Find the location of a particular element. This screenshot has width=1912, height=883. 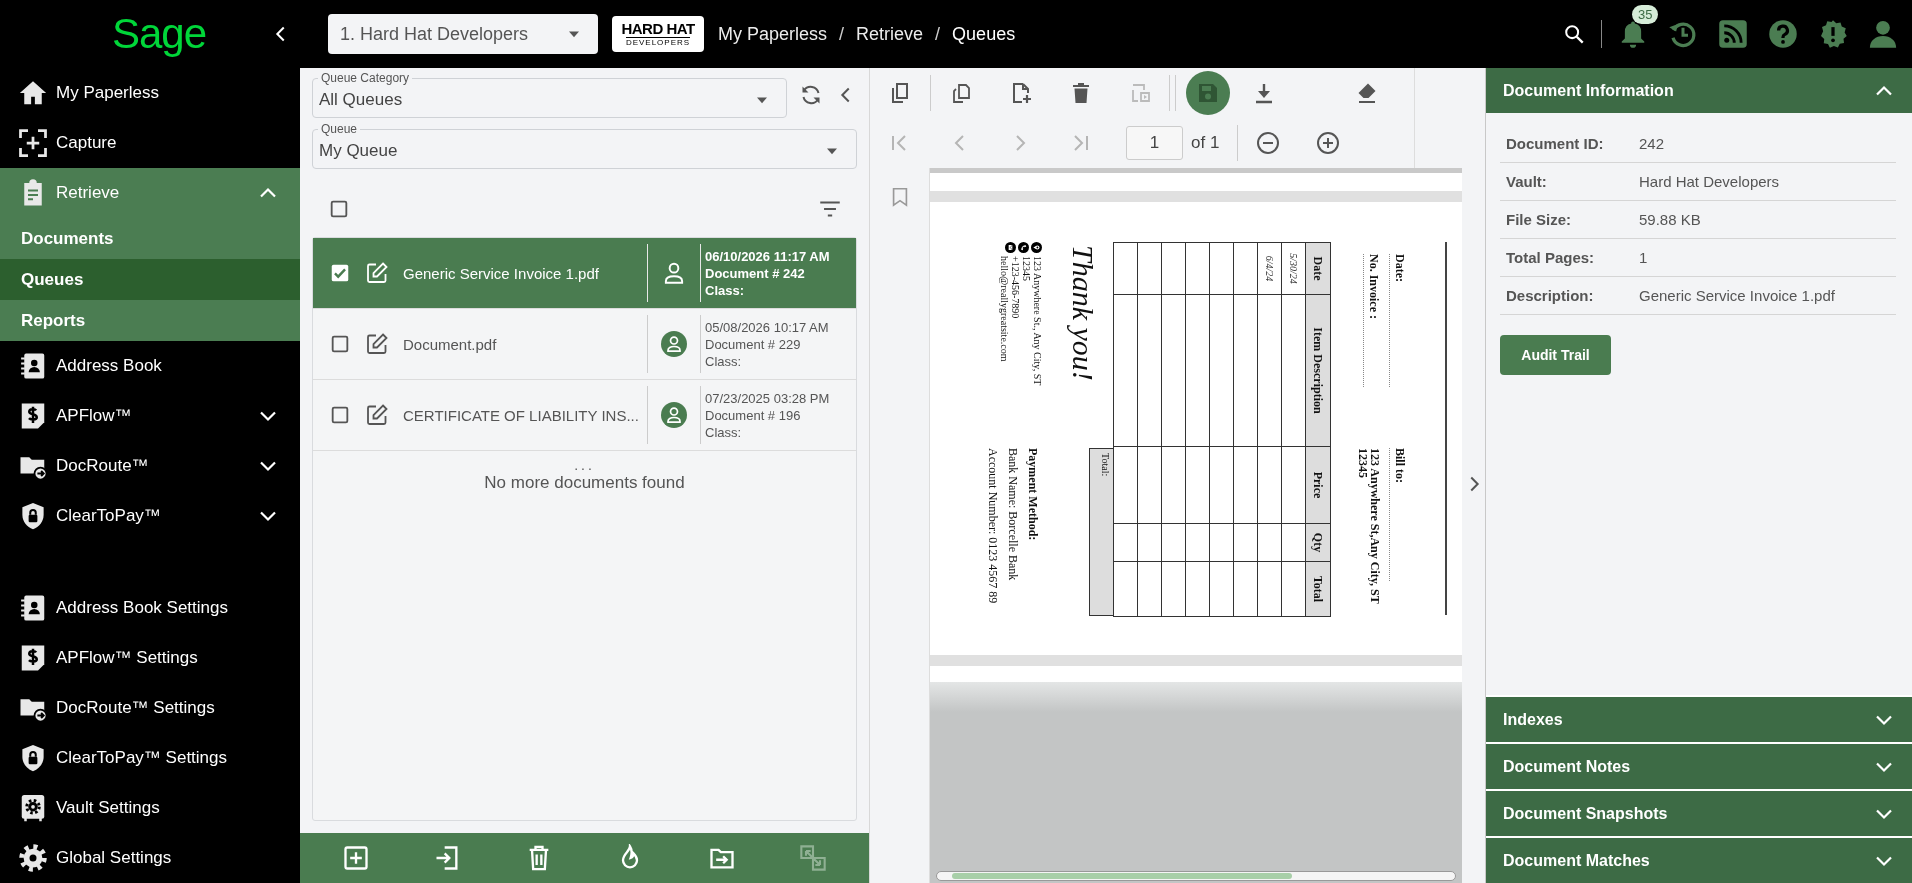

sidebar-item: ClearToPay™ is located at coordinates (150, 516).